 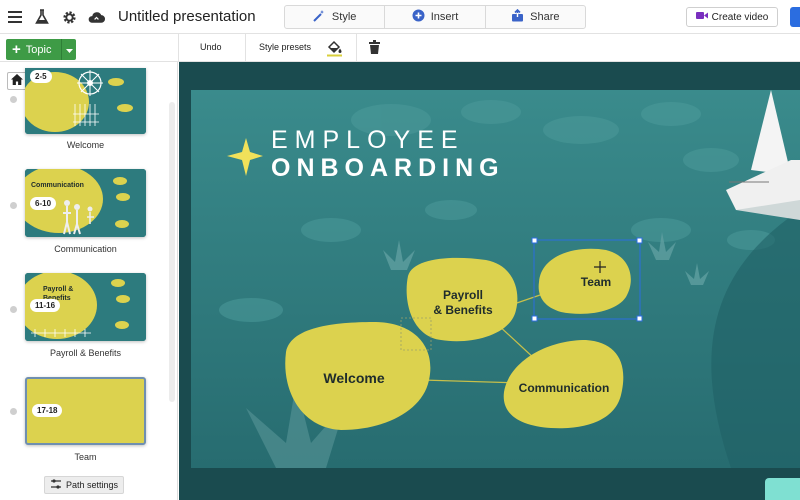 I want to click on topic-button-group: + Topic, so click(x=41, y=49).